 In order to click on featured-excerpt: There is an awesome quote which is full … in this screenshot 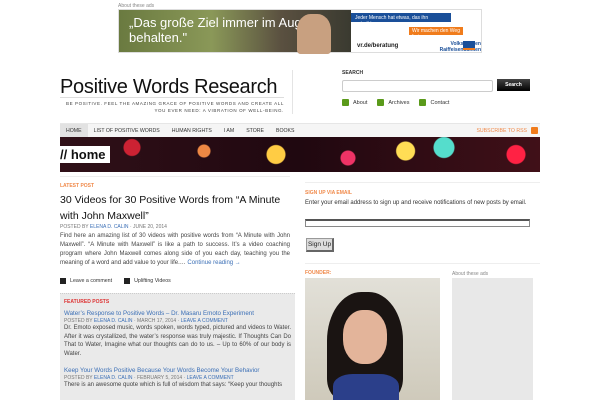, I will do `click(173, 385)`.